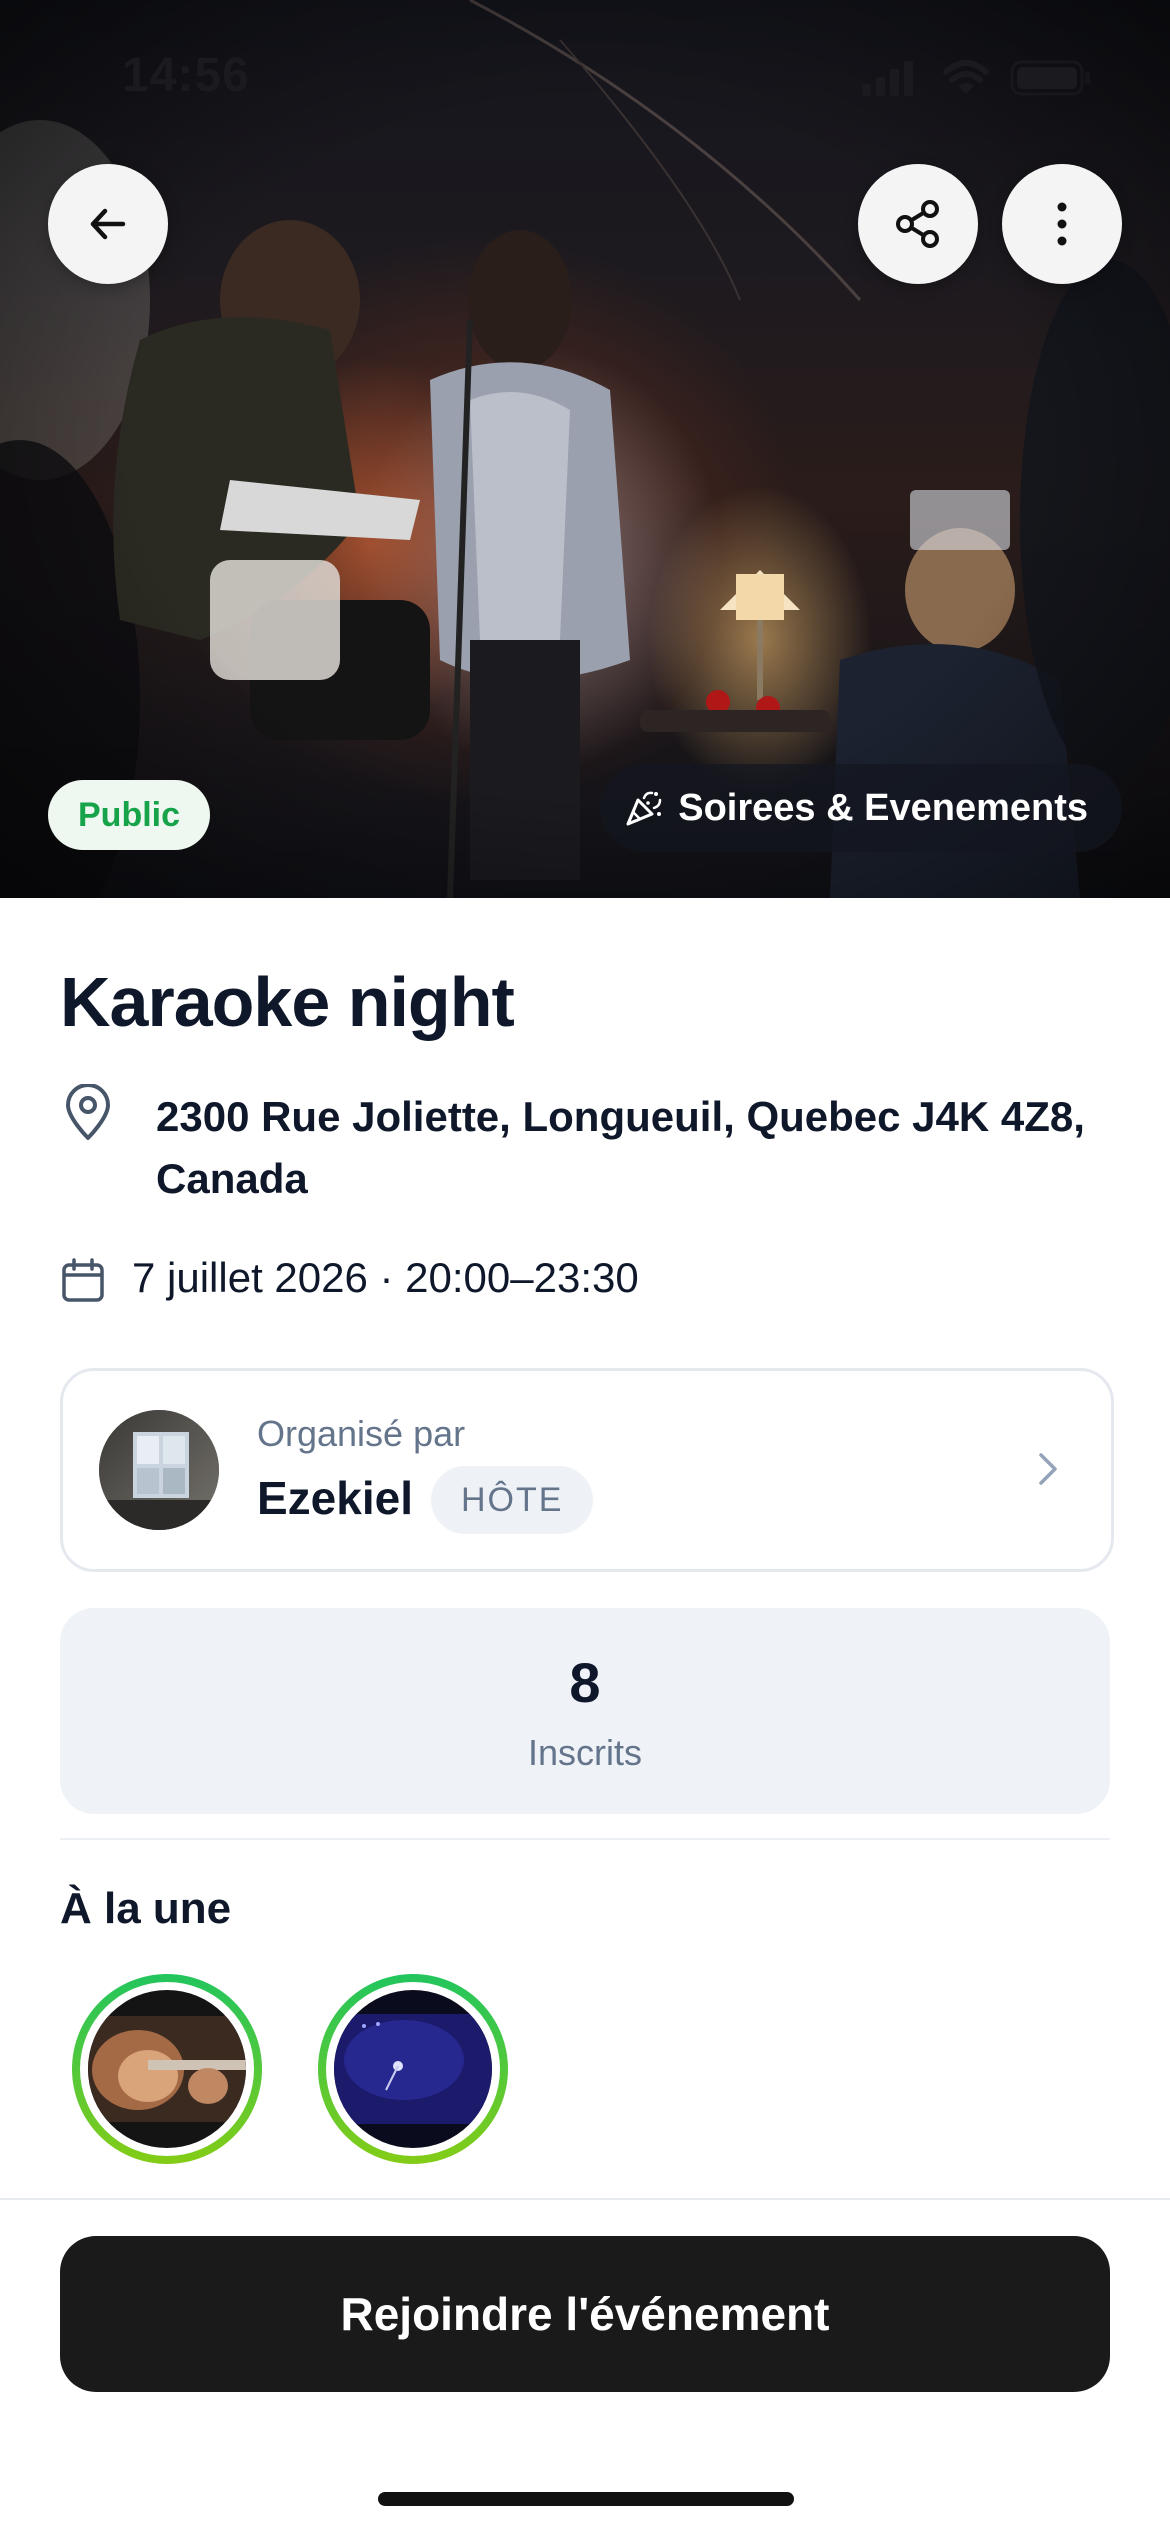 The height and width of the screenshot is (2532, 1170). Describe the element at coordinates (385, 1277) in the screenshot. I see `event-datetime: 7 juillet 2026 · 20:00–23:30` at that location.